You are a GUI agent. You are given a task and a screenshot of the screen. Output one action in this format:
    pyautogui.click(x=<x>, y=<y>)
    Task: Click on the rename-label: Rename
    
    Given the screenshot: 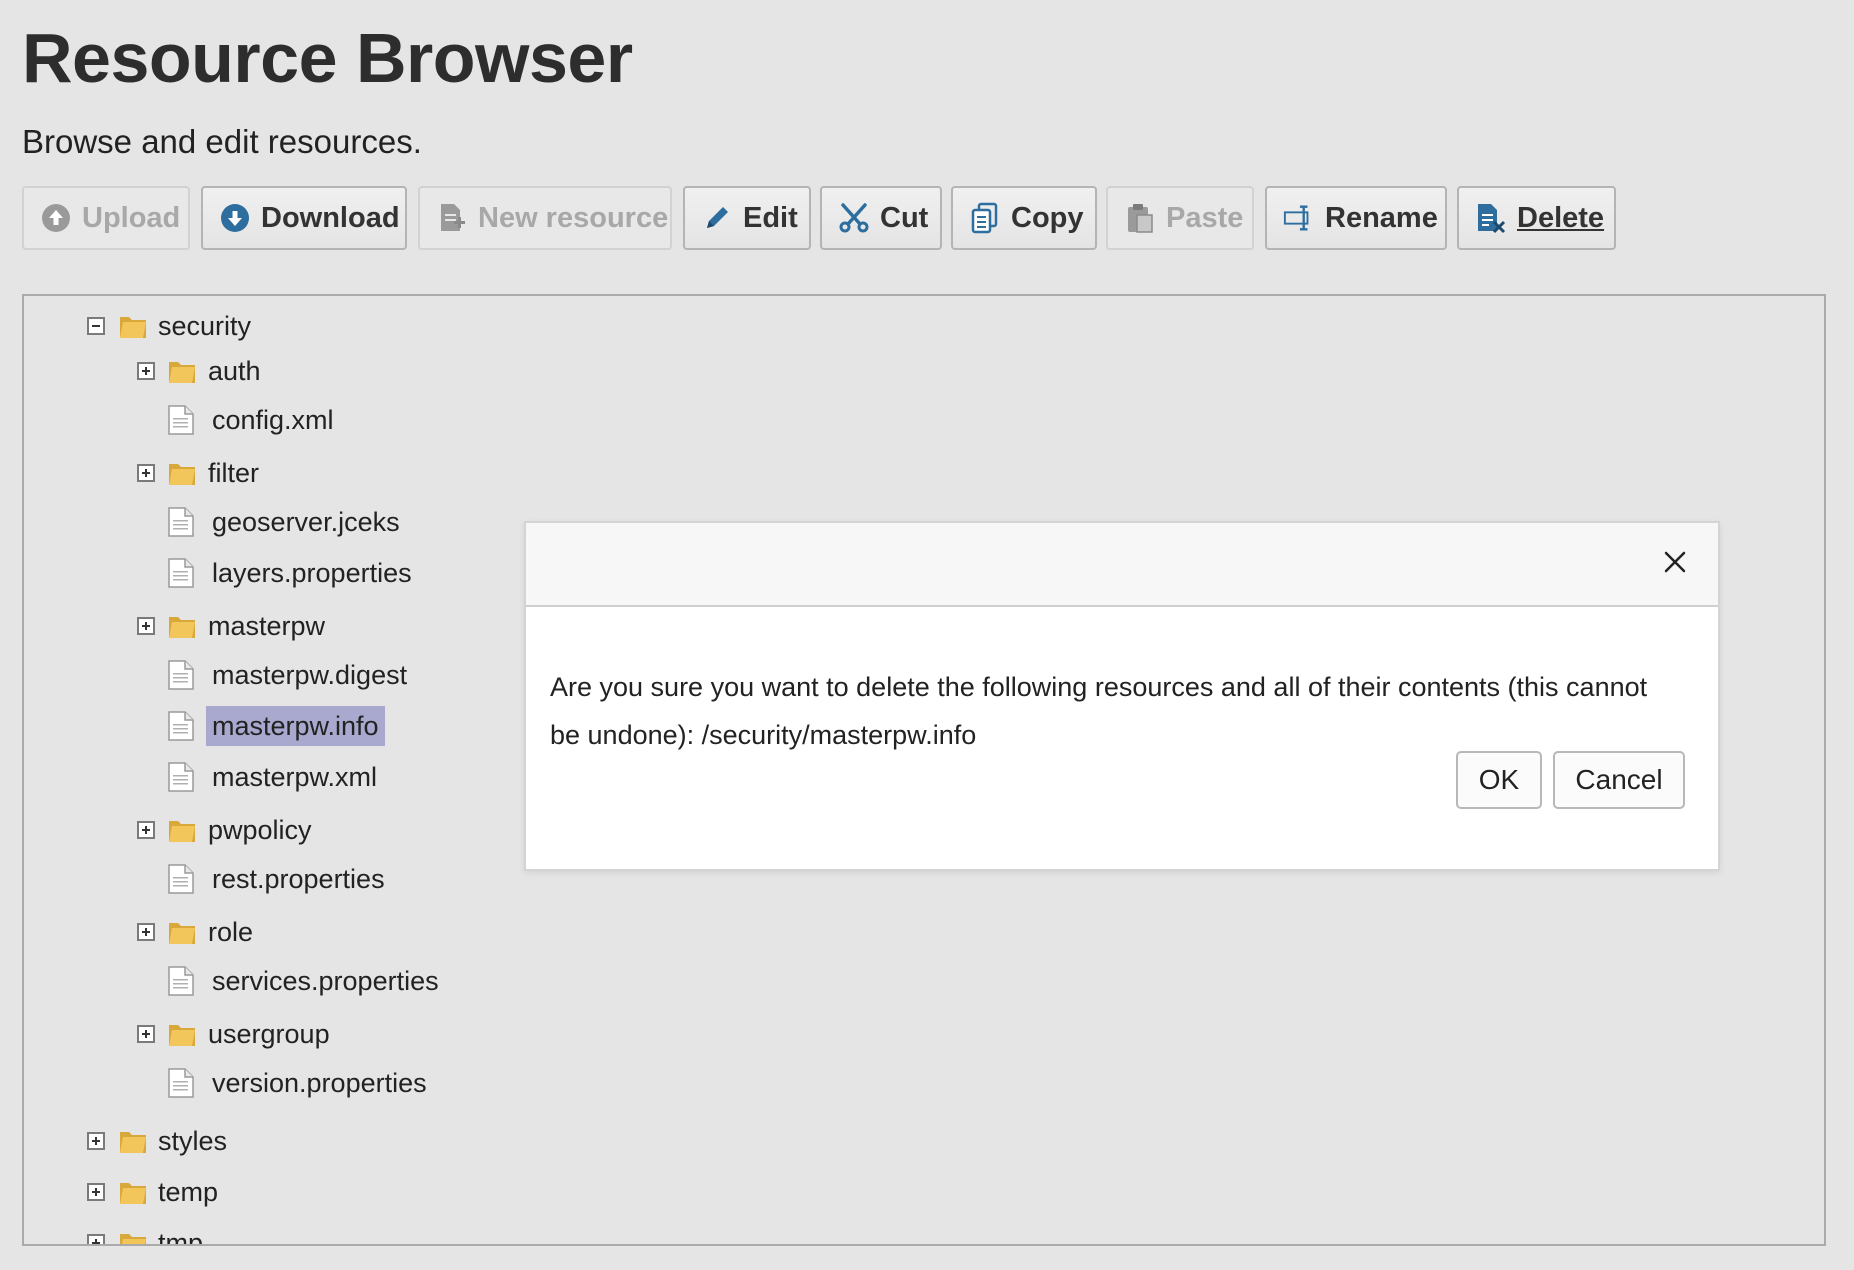 What is the action you would take?
    pyautogui.click(x=1381, y=217)
    